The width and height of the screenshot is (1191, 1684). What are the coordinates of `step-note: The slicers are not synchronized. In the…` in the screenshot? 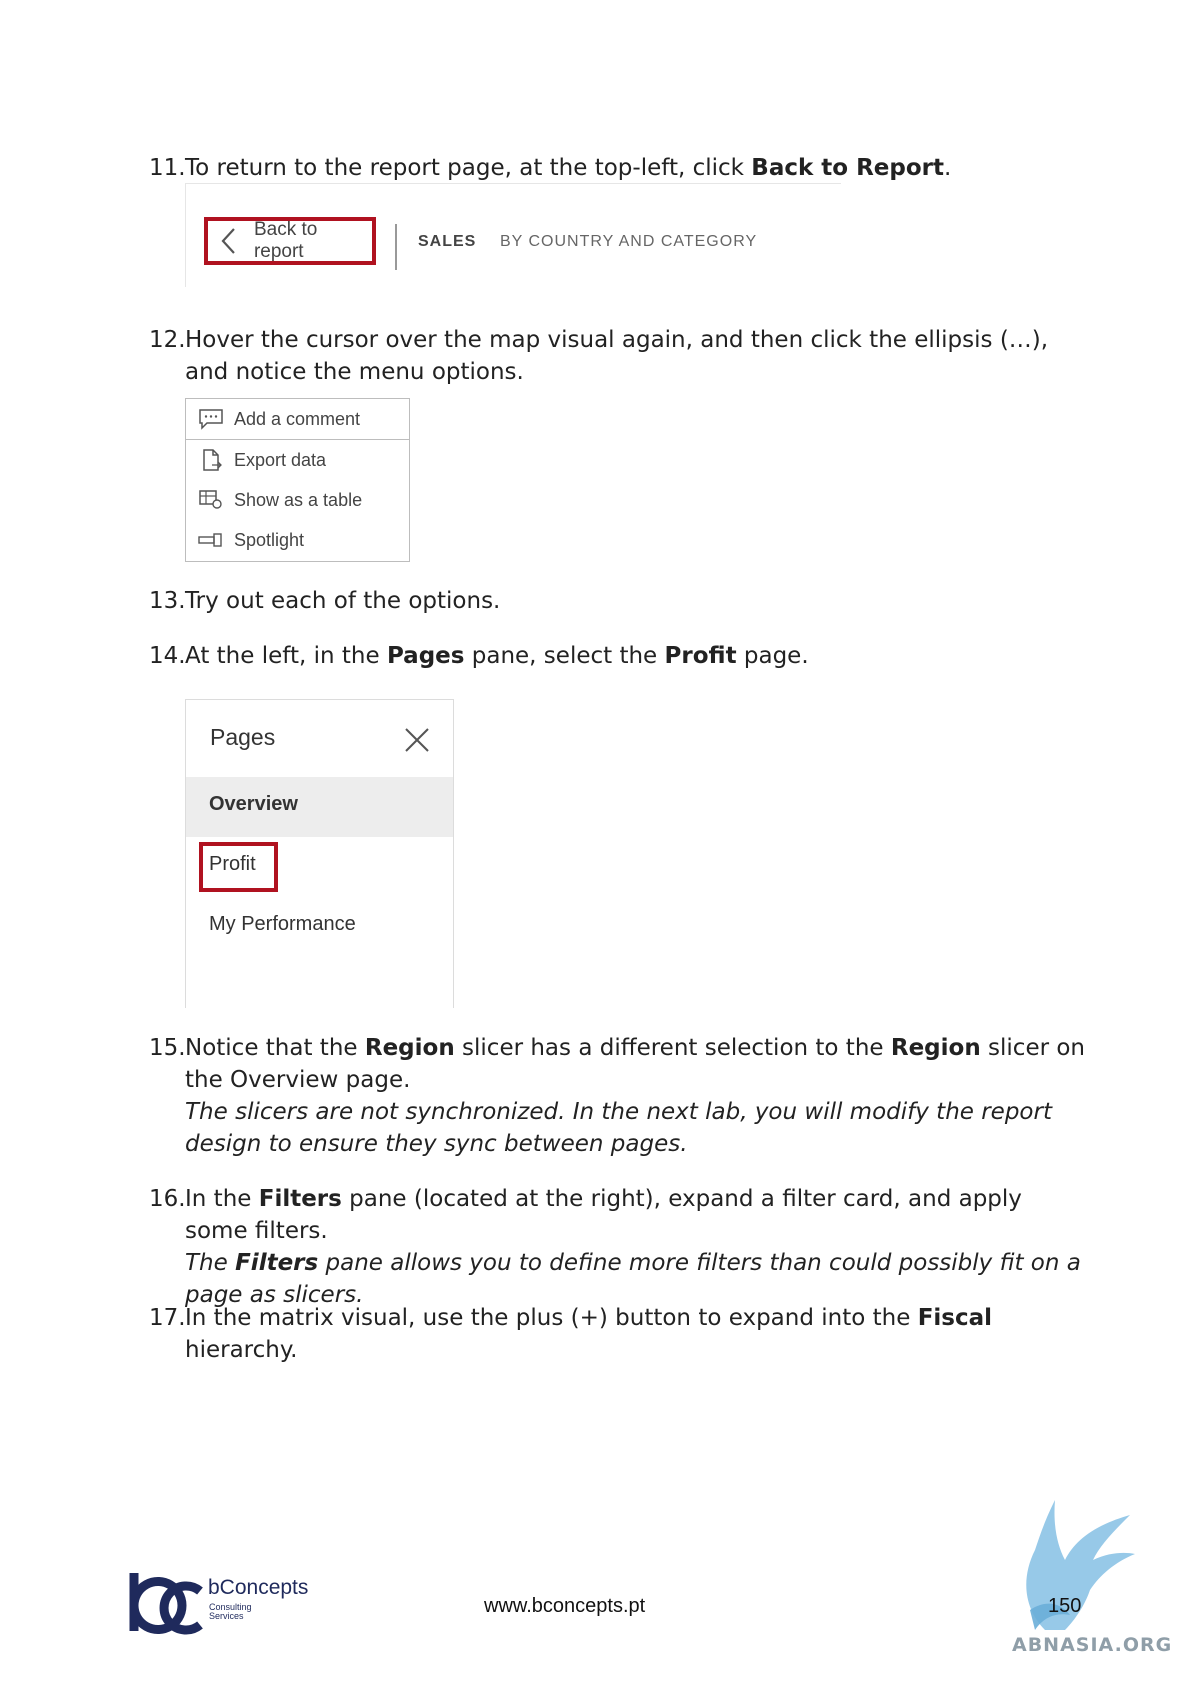 It's located at (618, 1128).